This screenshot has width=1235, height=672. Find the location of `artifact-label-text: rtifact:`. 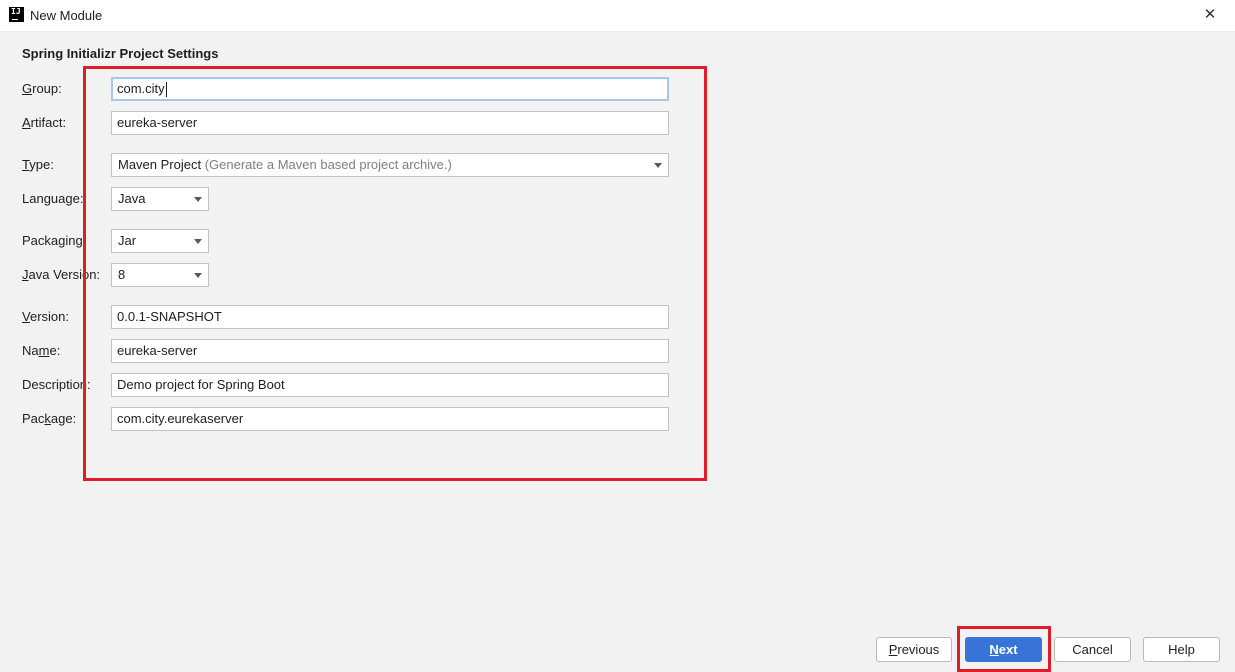

artifact-label-text: rtifact: is located at coordinates (48, 122).